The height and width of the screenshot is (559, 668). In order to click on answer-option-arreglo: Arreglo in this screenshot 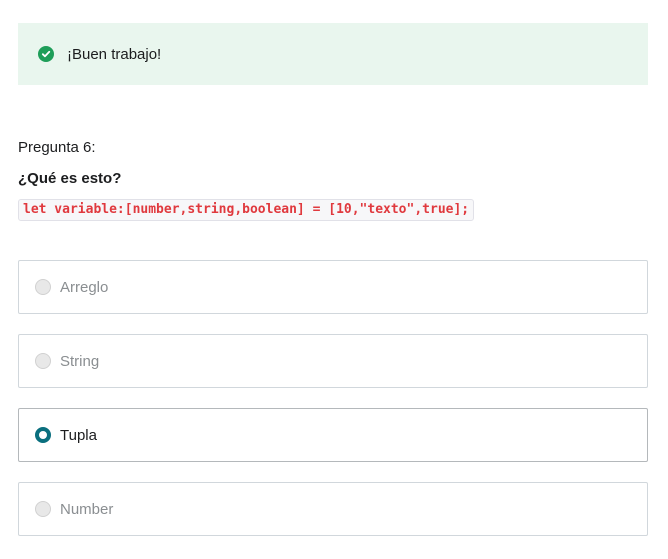, I will do `click(333, 287)`.